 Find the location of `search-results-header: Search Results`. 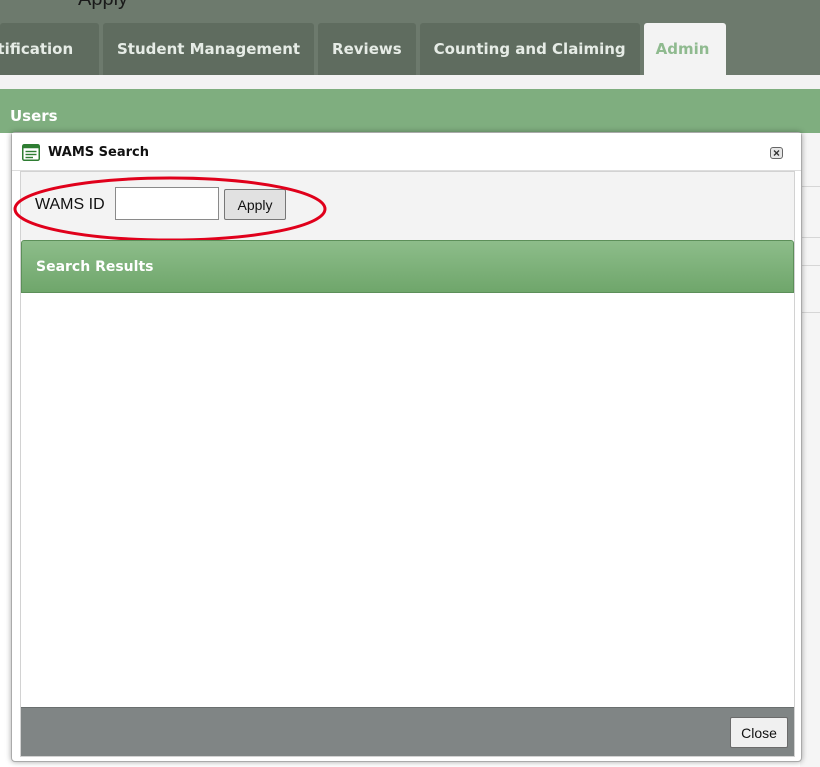

search-results-header: Search Results is located at coordinates (407, 266).